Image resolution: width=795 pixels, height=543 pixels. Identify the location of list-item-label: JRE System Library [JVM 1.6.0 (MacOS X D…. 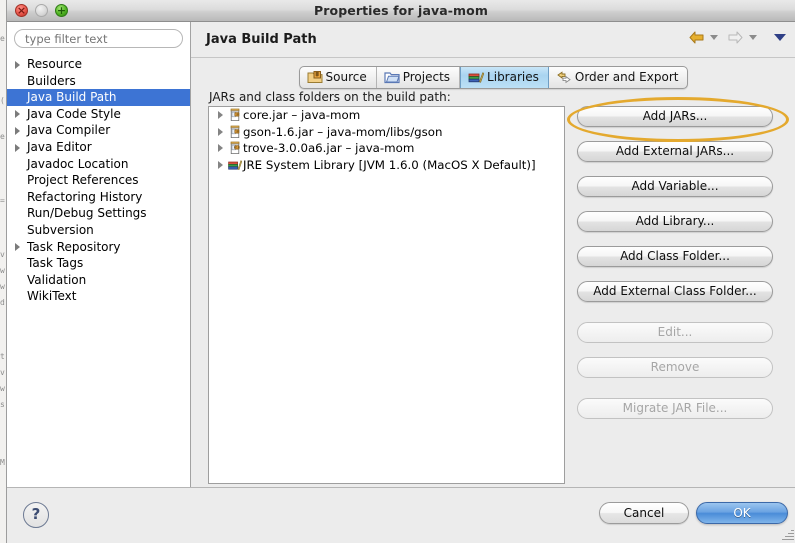
(389, 164).